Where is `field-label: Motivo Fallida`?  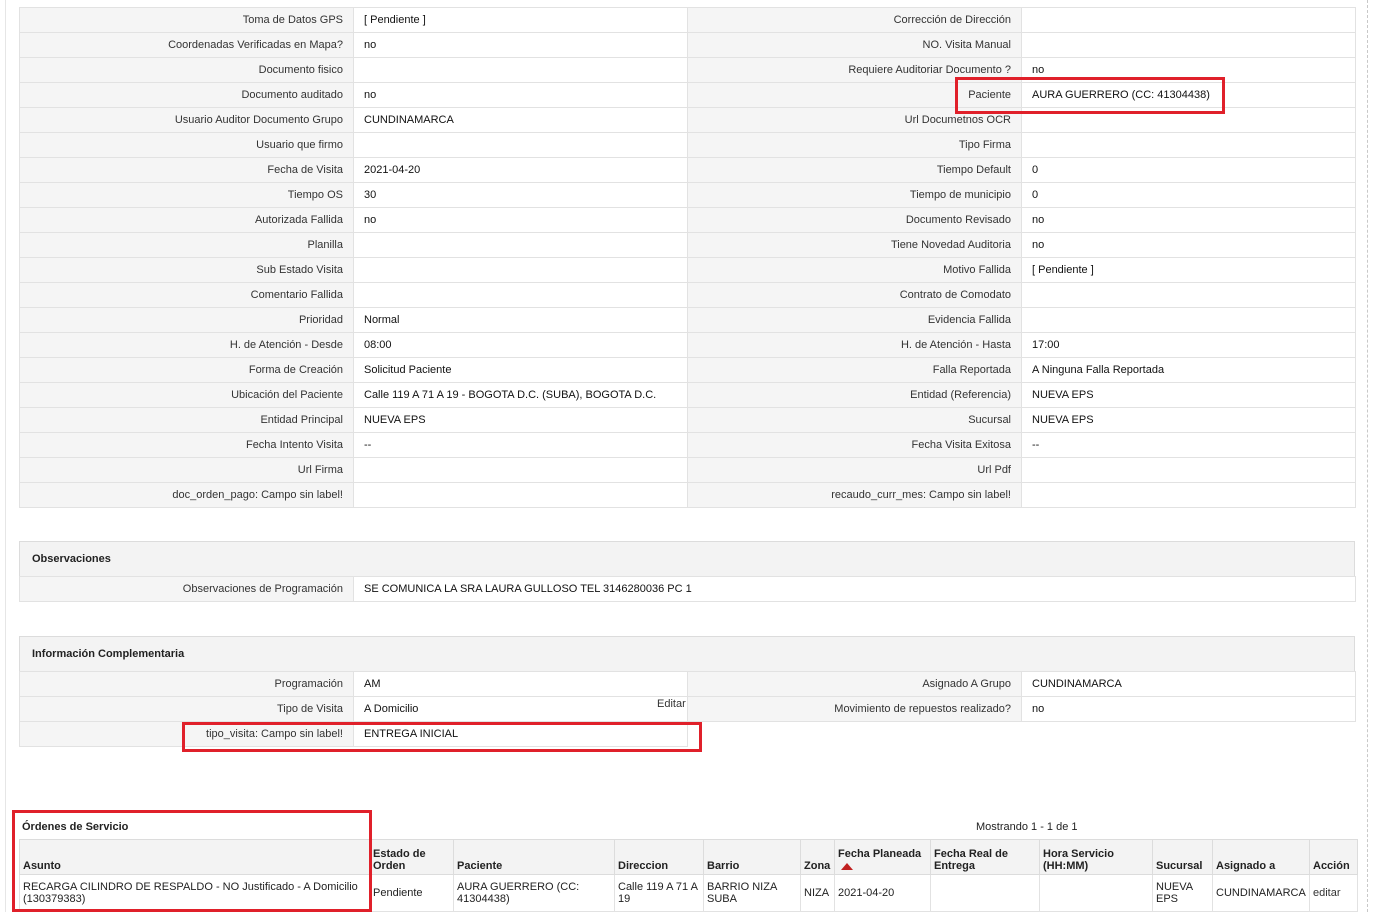 field-label: Motivo Fallida is located at coordinates (854, 270).